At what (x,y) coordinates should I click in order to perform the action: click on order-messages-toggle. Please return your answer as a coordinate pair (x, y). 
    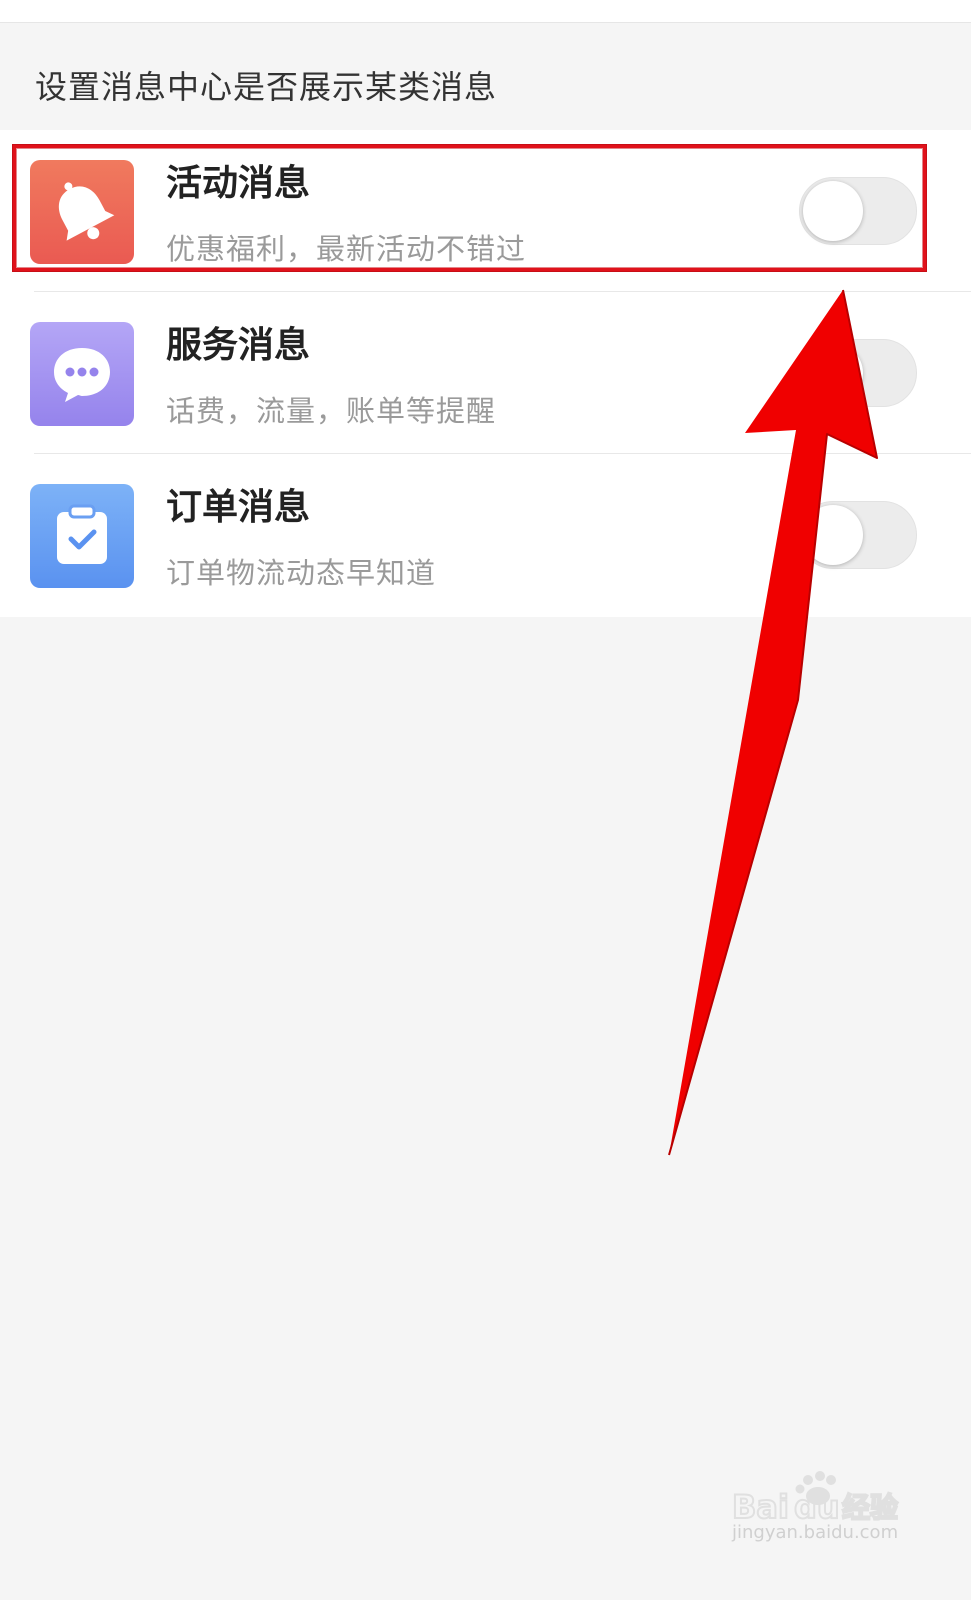
    Looking at the image, I should click on (858, 535).